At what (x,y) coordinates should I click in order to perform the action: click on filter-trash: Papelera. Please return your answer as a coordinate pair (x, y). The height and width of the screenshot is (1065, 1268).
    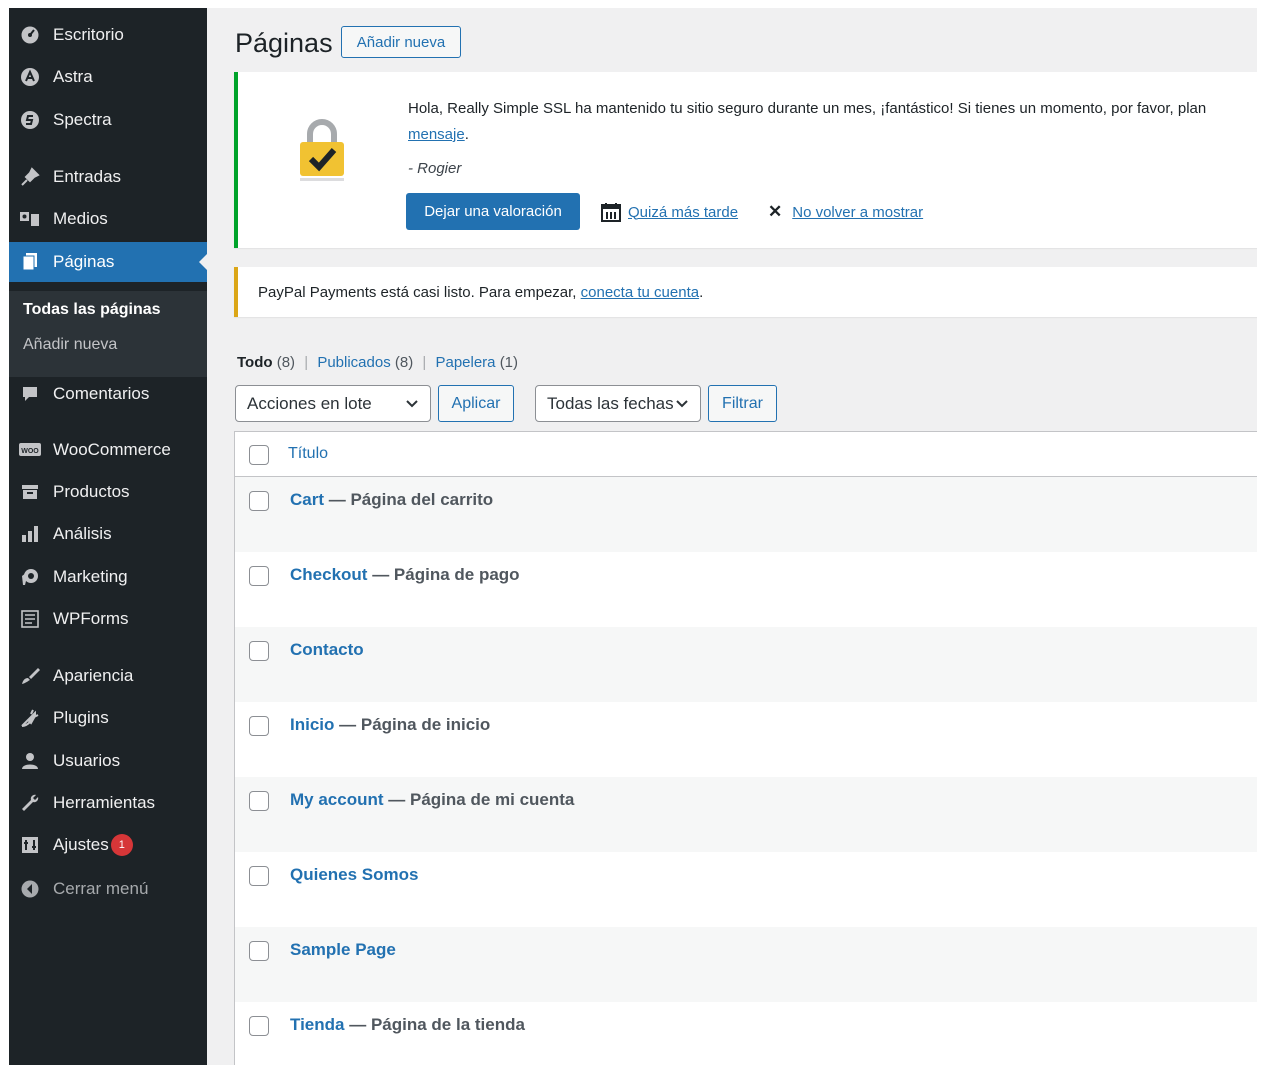
    Looking at the image, I should click on (465, 362).